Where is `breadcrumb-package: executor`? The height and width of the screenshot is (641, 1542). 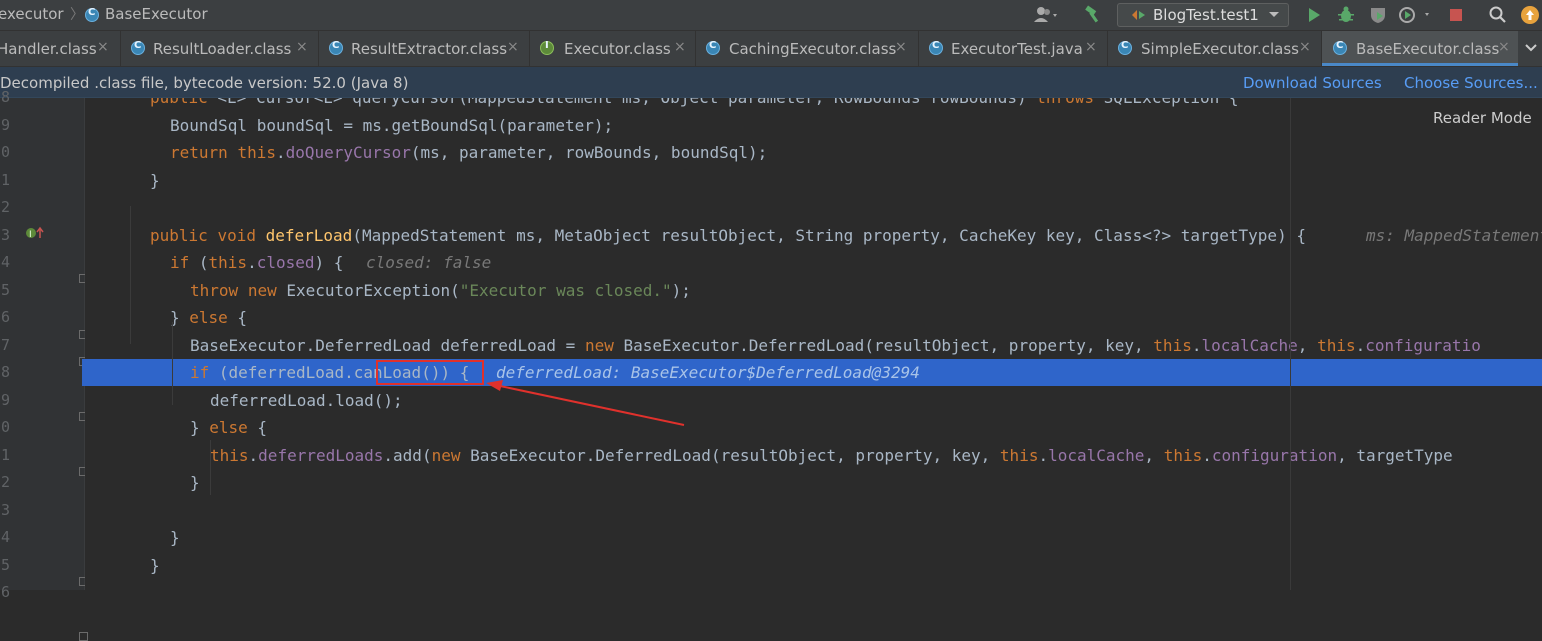 breadcrumb-package: executor is located at coordinates (32, 14).